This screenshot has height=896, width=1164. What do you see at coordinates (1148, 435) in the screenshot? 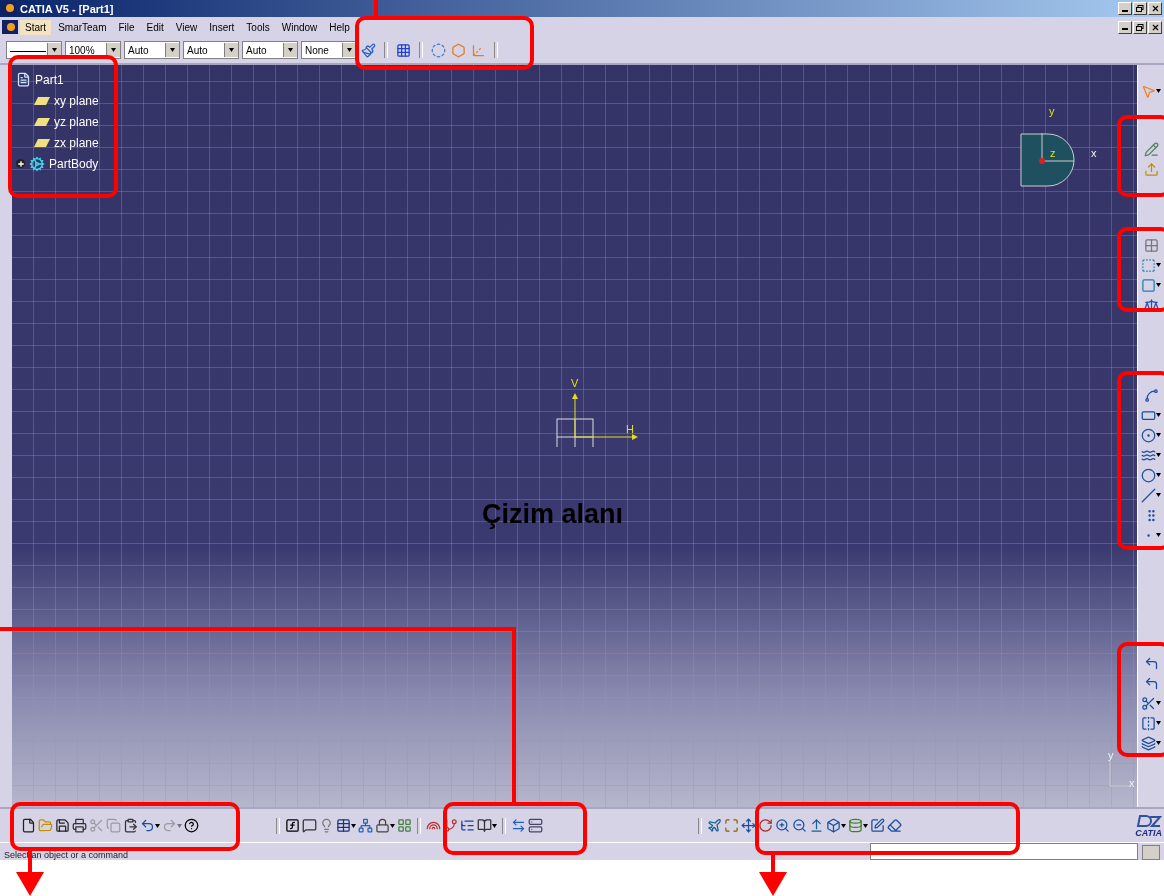
I see `circle-dot-icon` at bounding box center [1148, 435].